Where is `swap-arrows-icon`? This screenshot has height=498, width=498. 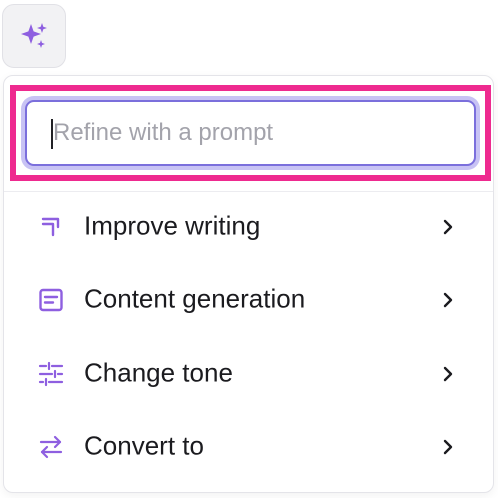 swap-arrows-icon is located at coordinates (51, 447).